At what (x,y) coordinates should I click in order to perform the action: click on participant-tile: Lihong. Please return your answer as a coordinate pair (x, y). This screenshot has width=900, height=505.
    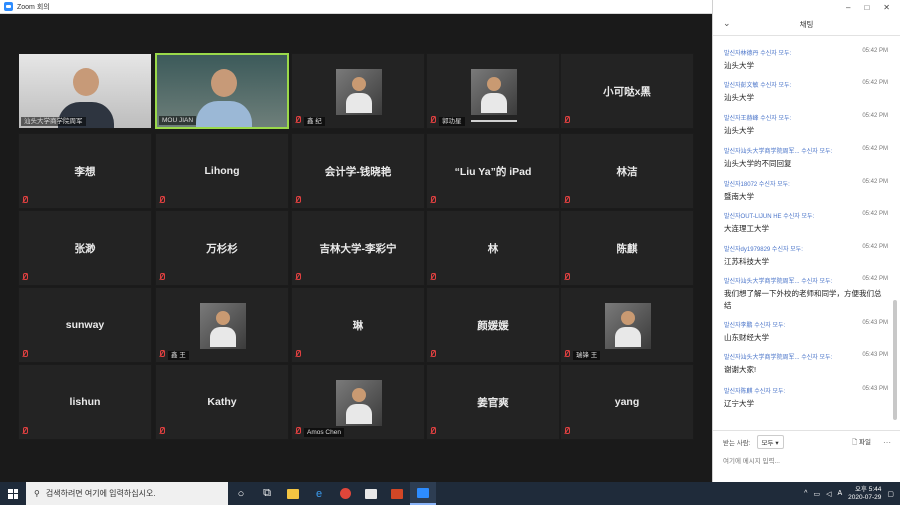
    Looking at the image, I should click on (222, 171).